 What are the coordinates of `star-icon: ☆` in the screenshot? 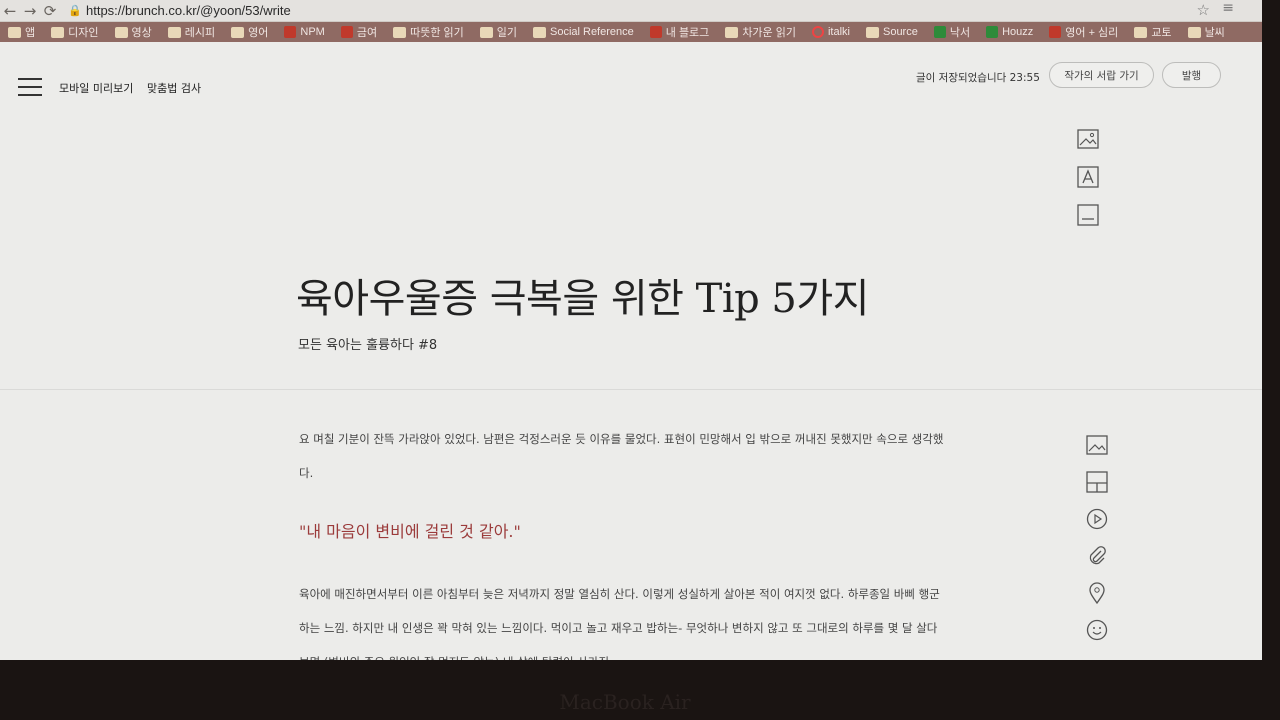 It's located at (1203, 10).